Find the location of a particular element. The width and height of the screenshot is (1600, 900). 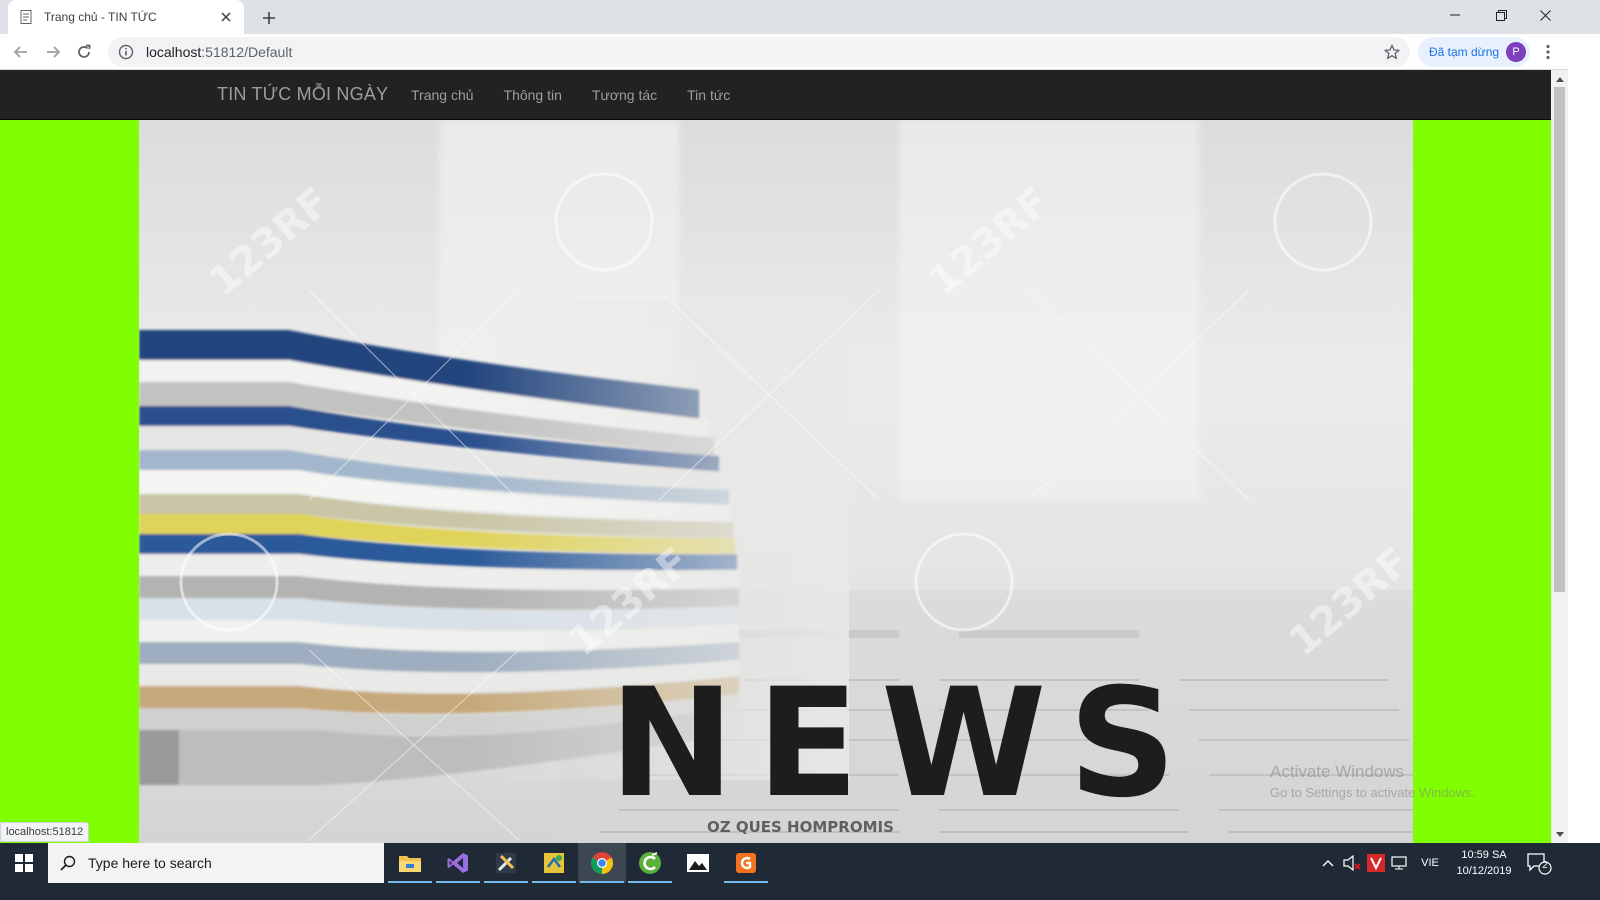

action-center-icon: 2 is located at coordinates (1539, 863).